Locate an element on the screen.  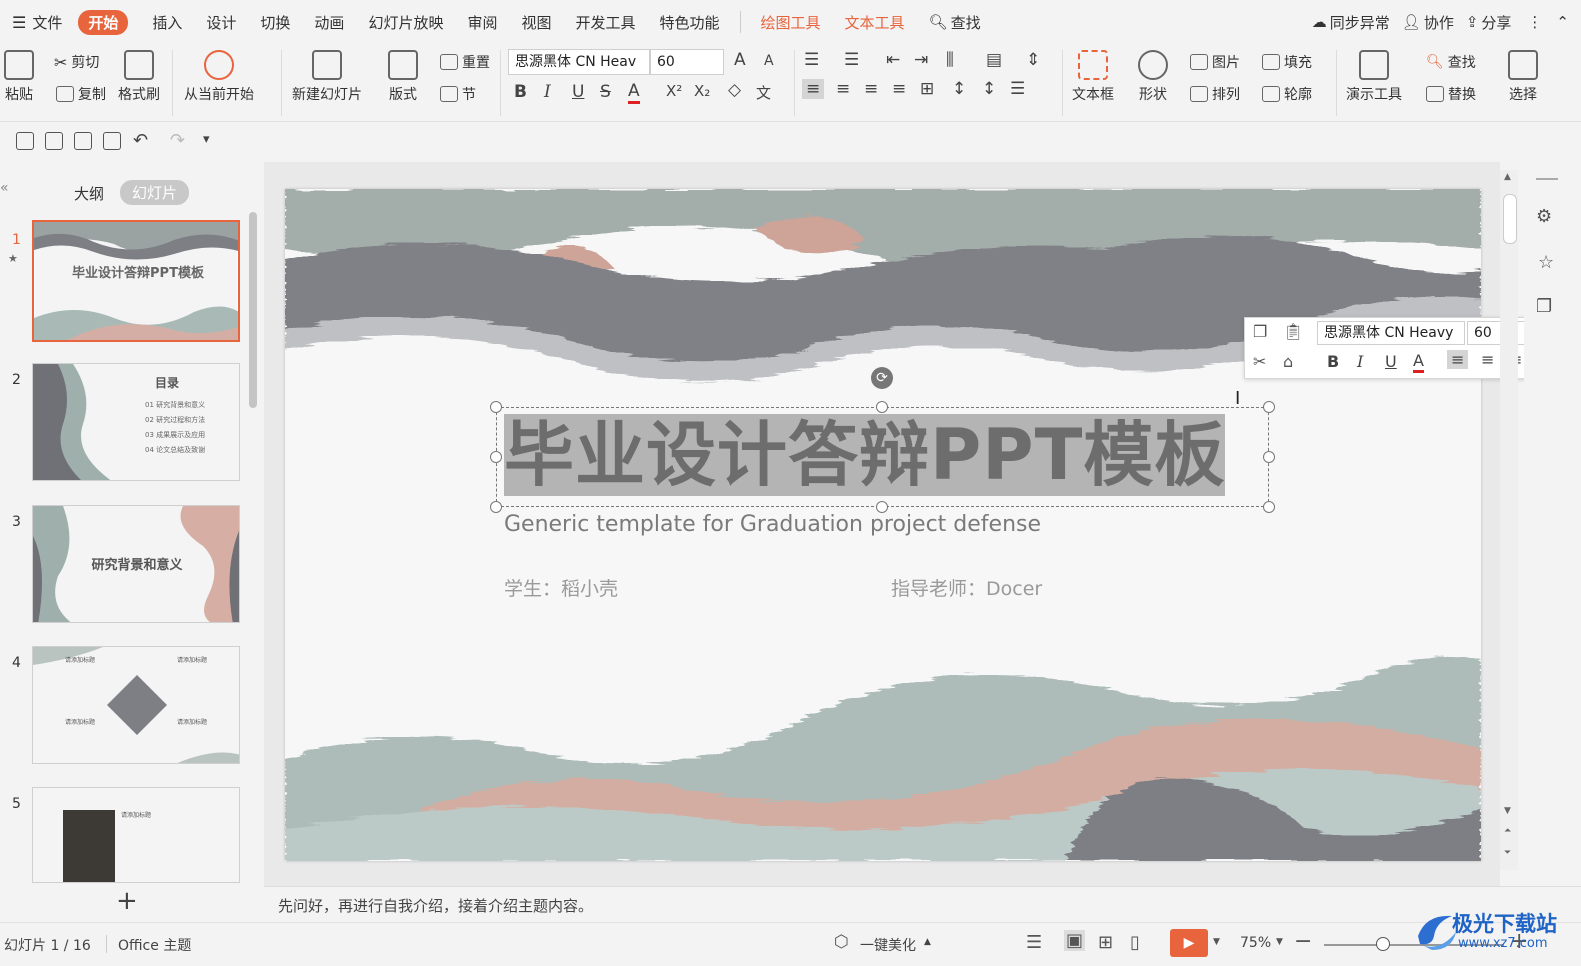
slideshow-options-icon: ▼ is located at coordinates (1216, 942).